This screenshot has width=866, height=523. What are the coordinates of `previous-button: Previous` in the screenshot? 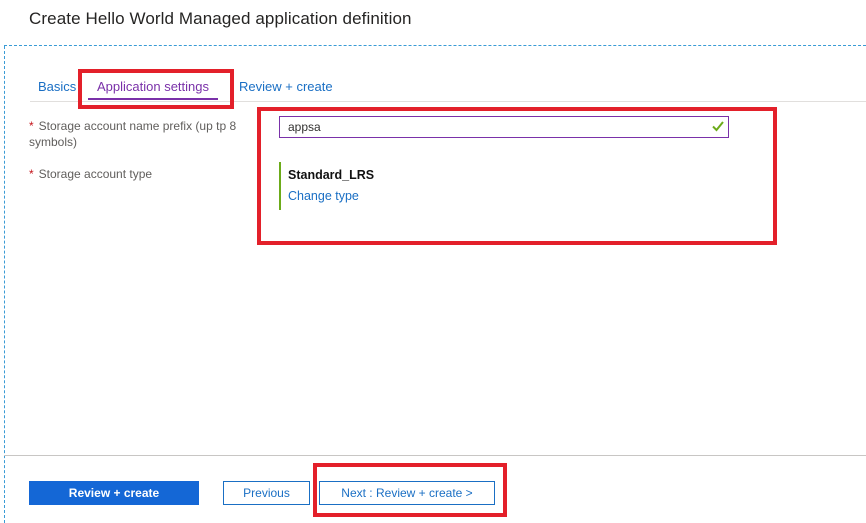 It's located at (266, 493).